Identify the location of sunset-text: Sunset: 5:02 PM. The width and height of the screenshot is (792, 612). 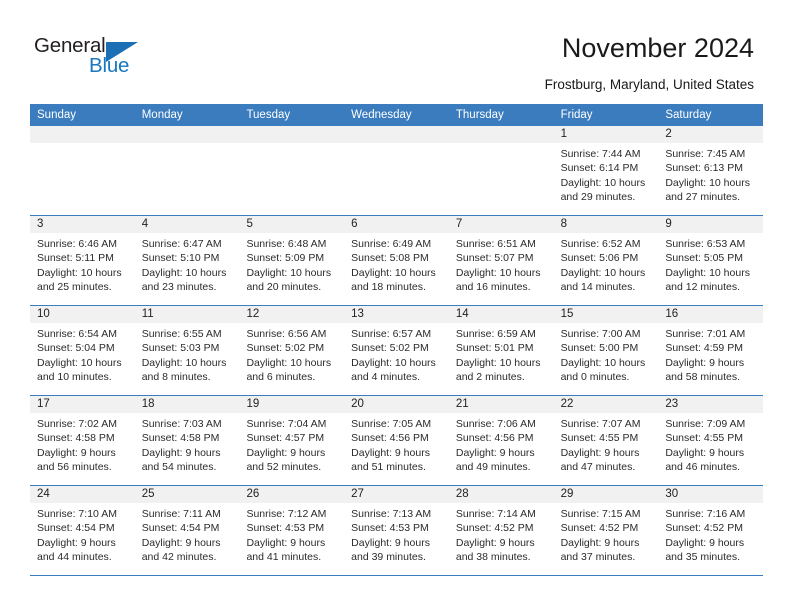
(285, 348).